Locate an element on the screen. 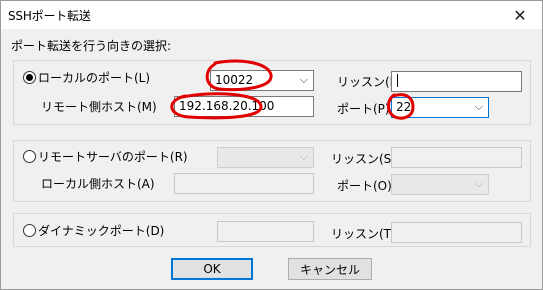  direction-instruction: ポート転送を行う向きの選択: is located at coordinates (91, 46).